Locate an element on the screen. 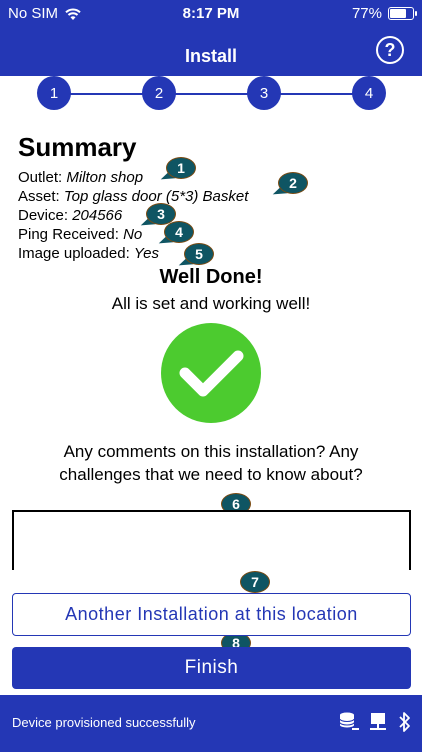  asset-label: Asset: is located at coordinates (41, 196).